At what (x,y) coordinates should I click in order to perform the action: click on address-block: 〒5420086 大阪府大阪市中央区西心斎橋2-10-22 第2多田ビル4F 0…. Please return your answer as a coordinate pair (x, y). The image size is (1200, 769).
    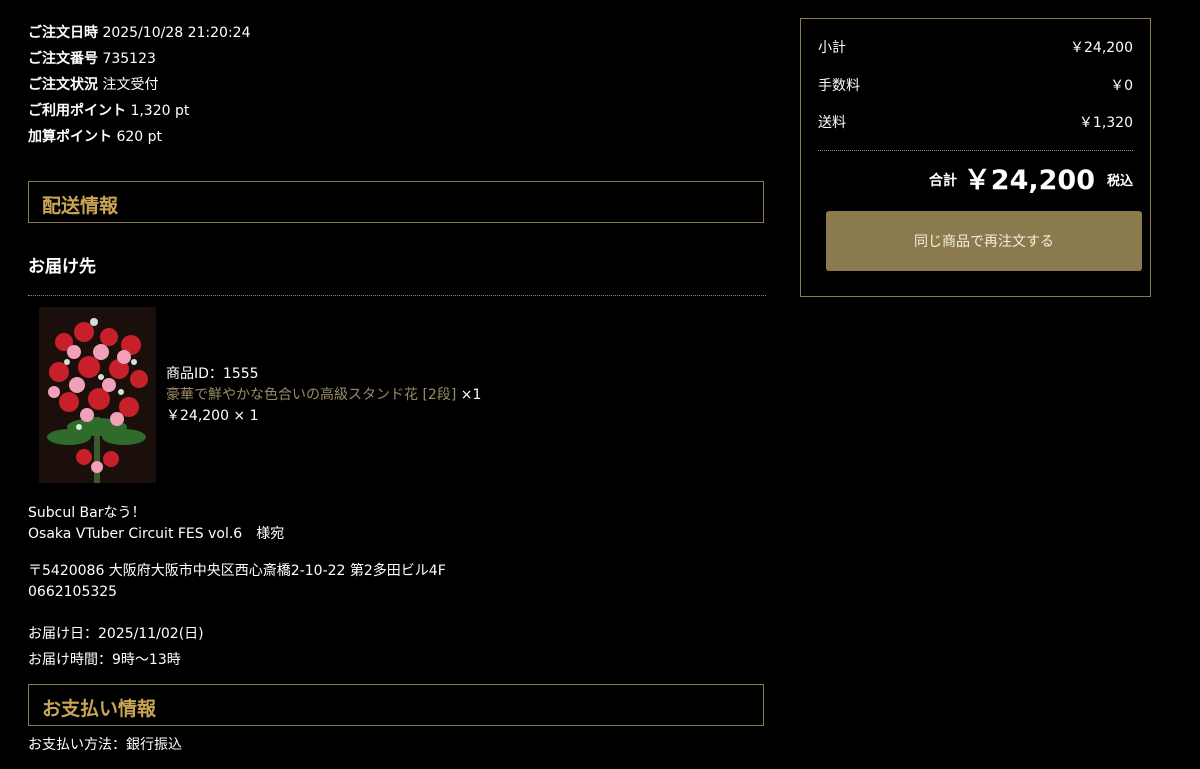
    Looking at the image, I should click on (237, 582).